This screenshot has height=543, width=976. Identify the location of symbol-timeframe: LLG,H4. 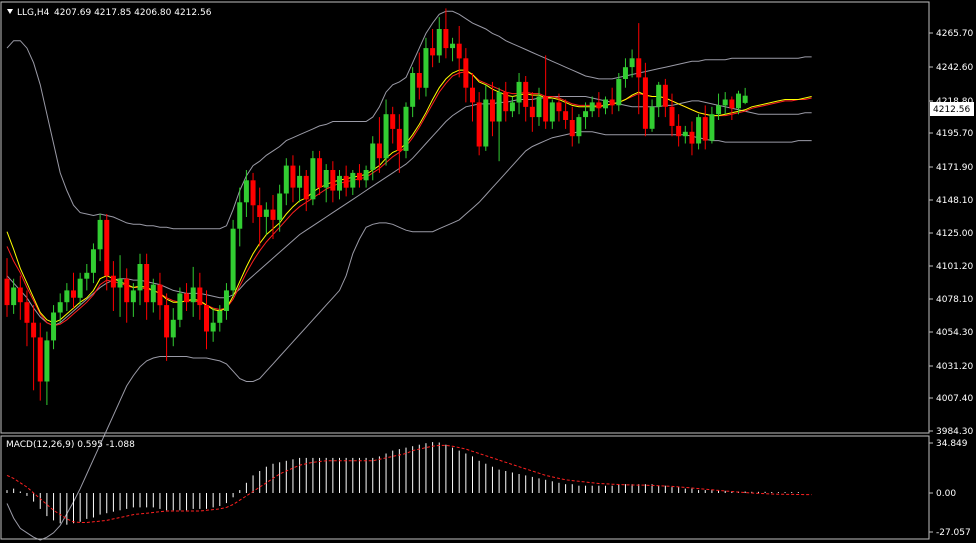
(33, 13).